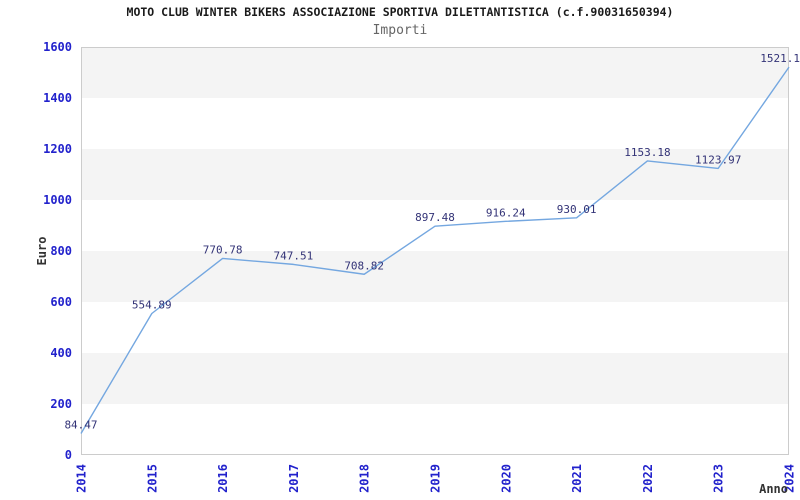  What do you see at coordinates (780, 58) in the screenshot?
I see `point-label: 1521.1` at bounding box center [780, 58].